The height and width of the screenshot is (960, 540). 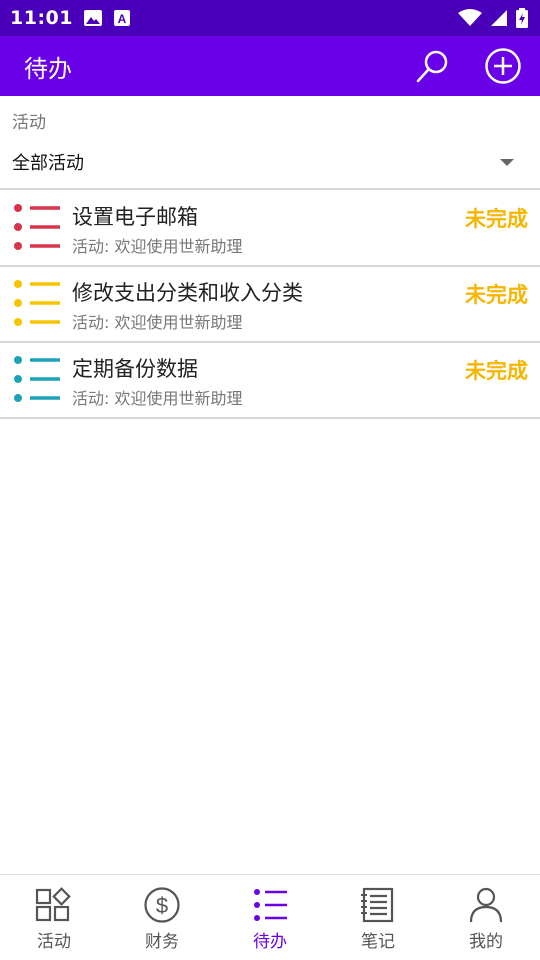 What do you see at coordinates (135, 369) in the screenshot?
I see `todo-title: 定期备份数据` at bounding box center [135, 369].